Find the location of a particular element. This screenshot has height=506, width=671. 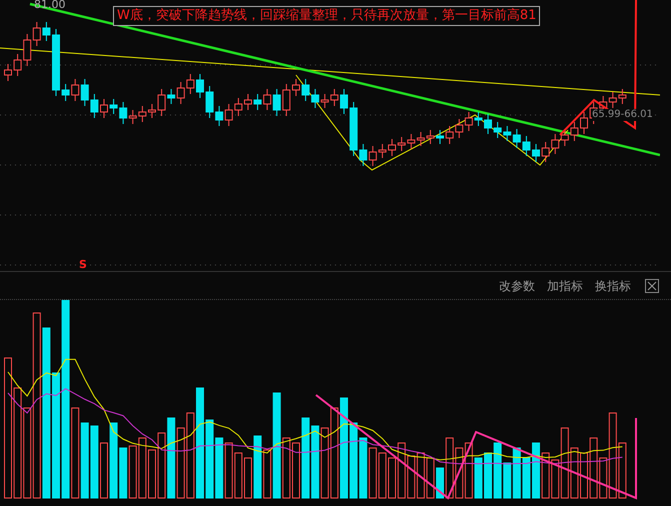

close-icon is located at coordinates (652, 285).